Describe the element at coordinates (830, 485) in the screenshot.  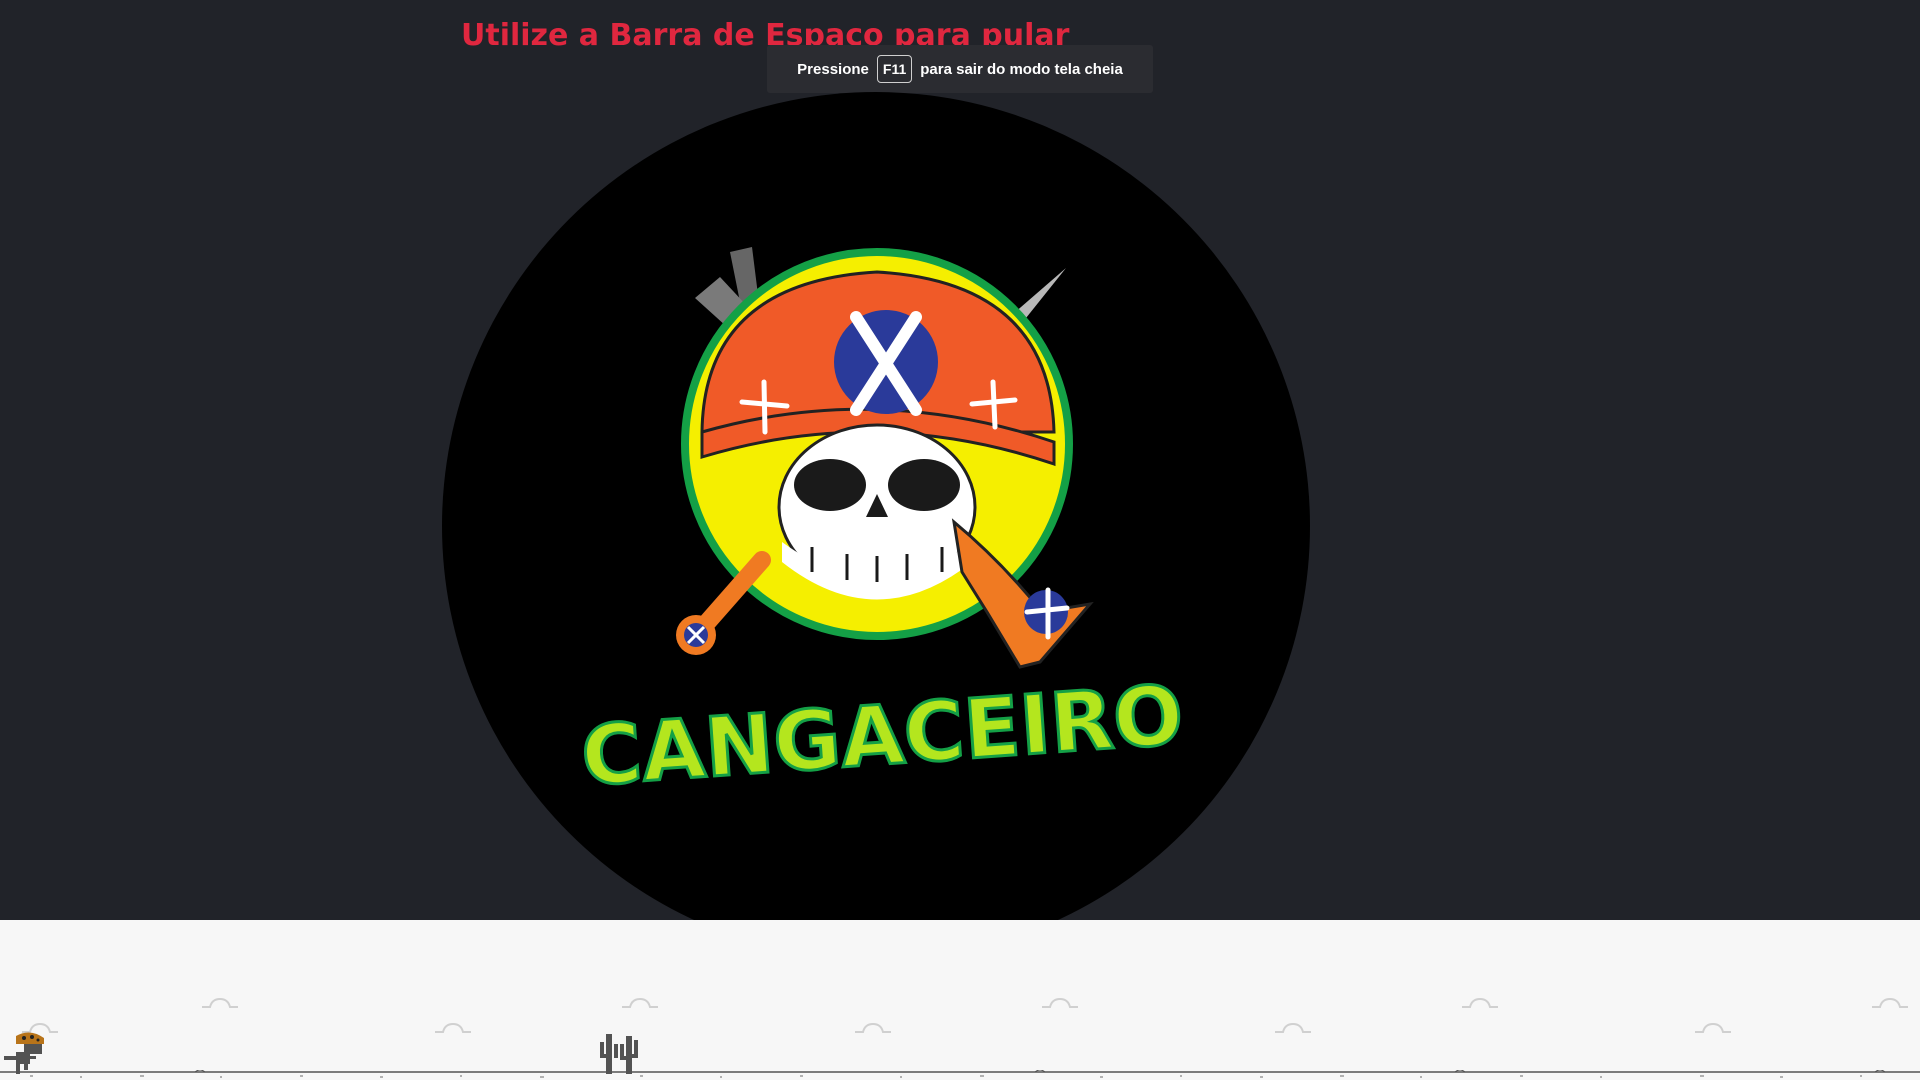
I see `skull-left-eye` at that location.